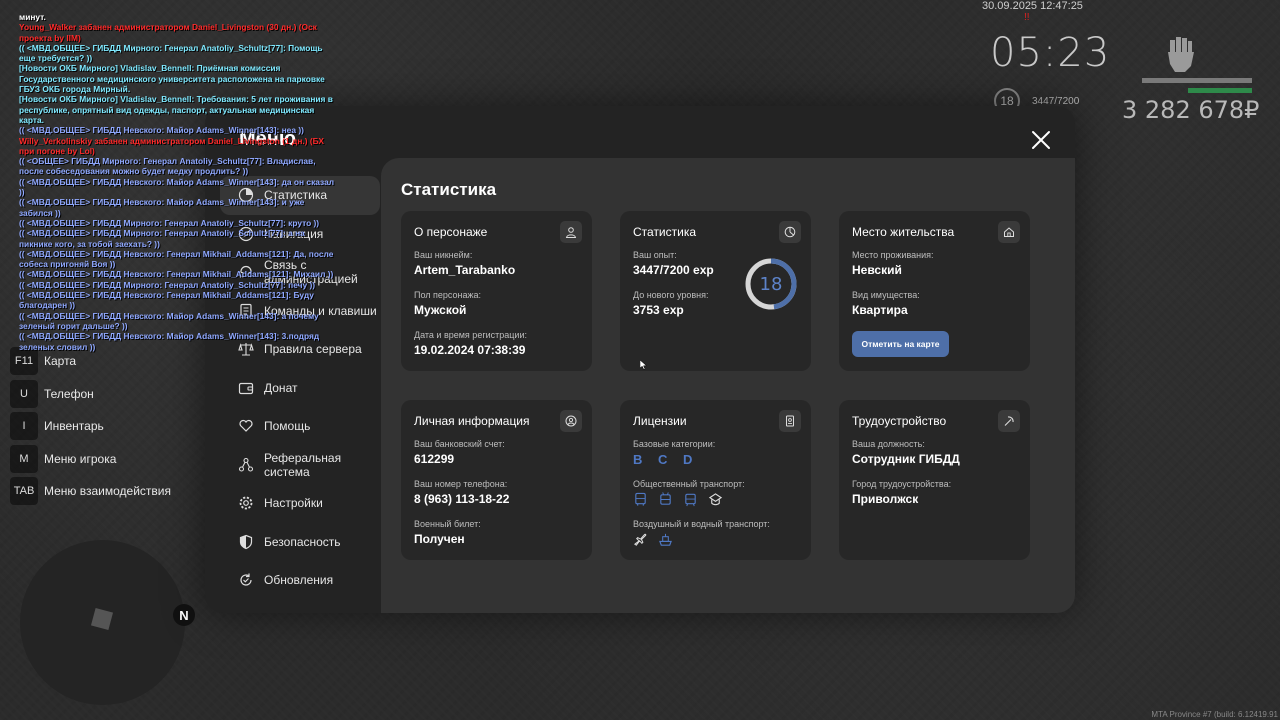 The width and height of the screenshot is (1280, 720). Describe the element at coordinates (440, 310) in the screenshot. I see `gender-value: Мужской` at that location.